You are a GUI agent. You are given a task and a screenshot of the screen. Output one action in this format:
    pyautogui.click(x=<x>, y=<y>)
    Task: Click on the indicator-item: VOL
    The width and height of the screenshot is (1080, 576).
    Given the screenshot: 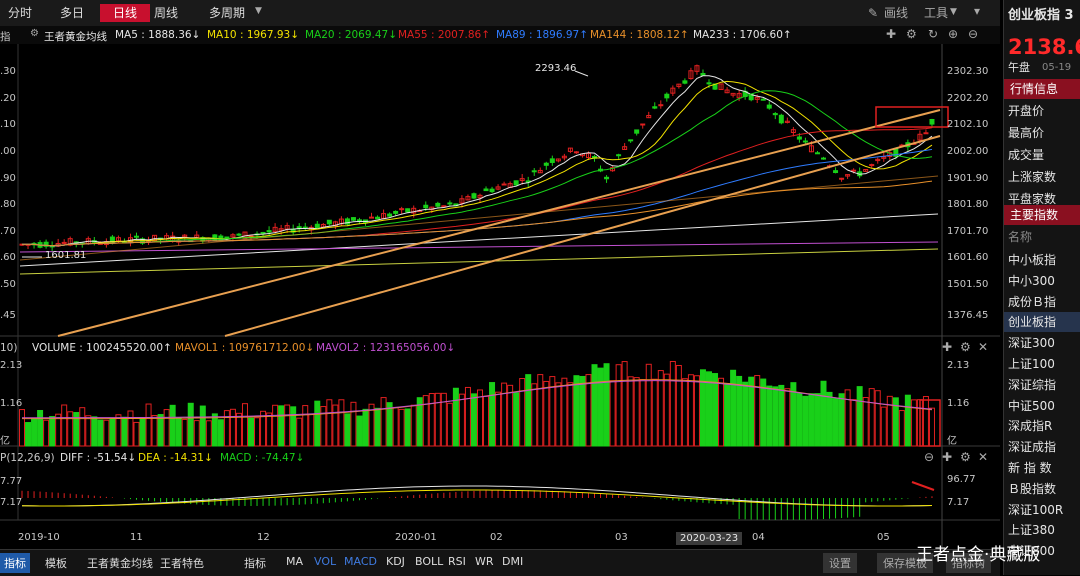 What is the action you would take?
    pyautogui.click(x=325, y=561)
    